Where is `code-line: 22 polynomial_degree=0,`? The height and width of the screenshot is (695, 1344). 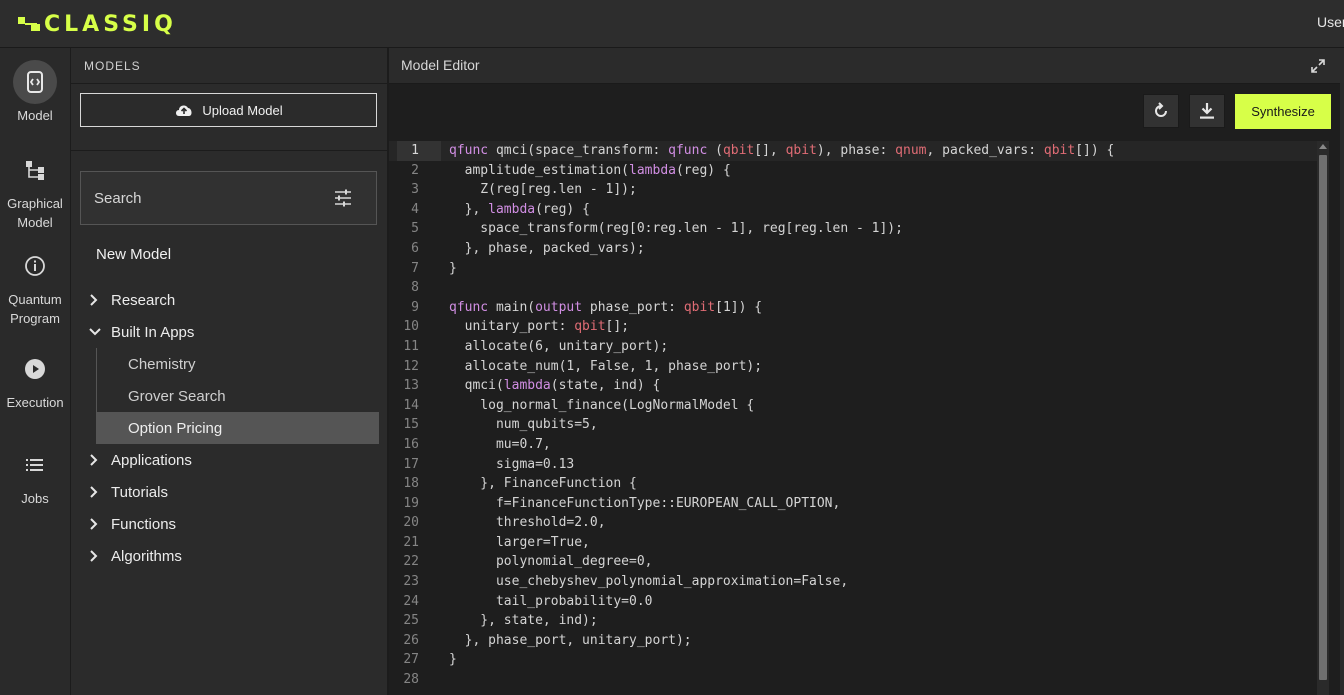 code-line: 22 polynomial_degree=0, is located at coordinates (853, 562).